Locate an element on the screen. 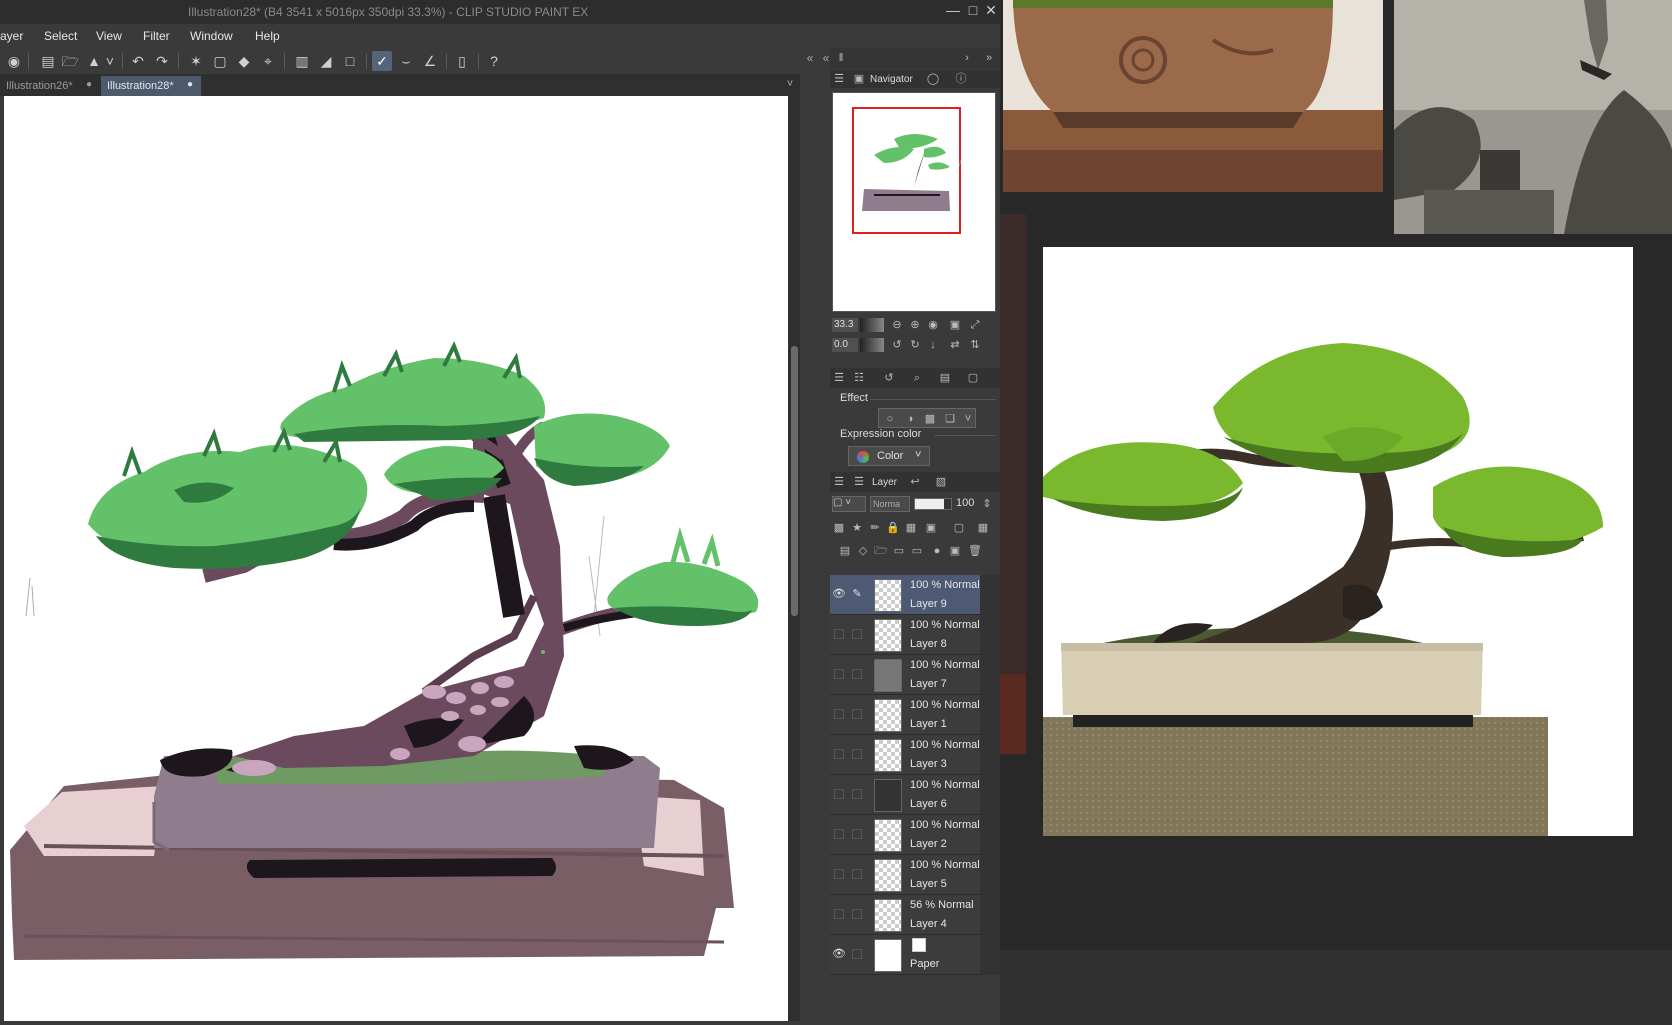  layer-color-effect-icon: ❏ is located at coordinates (950, 419).